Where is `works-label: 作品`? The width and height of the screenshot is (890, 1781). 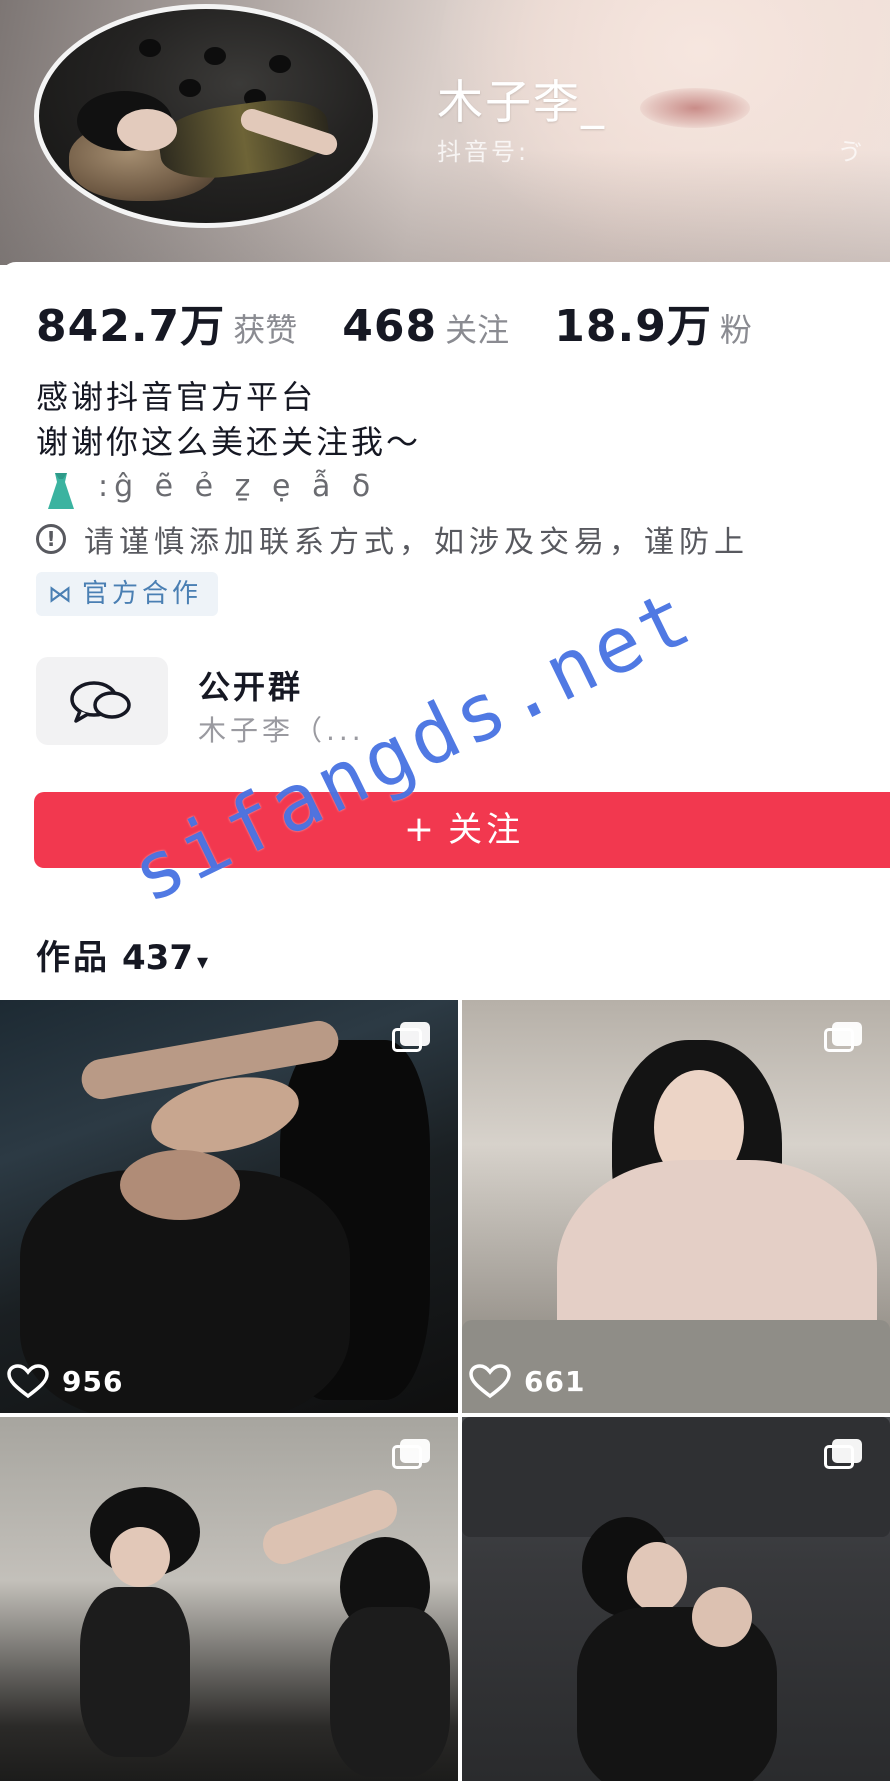 works-label: 作品 is located at coordinates (73, 958).